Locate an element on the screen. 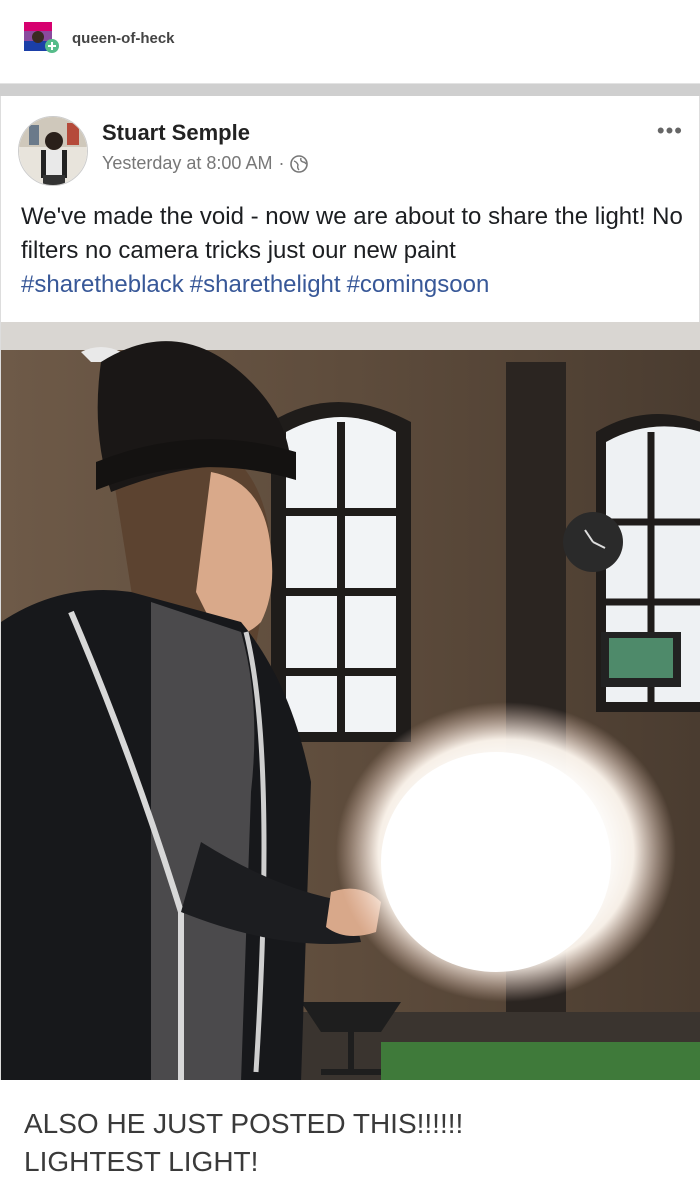 The width and height of the screenshot is (700, 1190). hashtag-link: #sharetheblack is located at coordinates (102, 284).